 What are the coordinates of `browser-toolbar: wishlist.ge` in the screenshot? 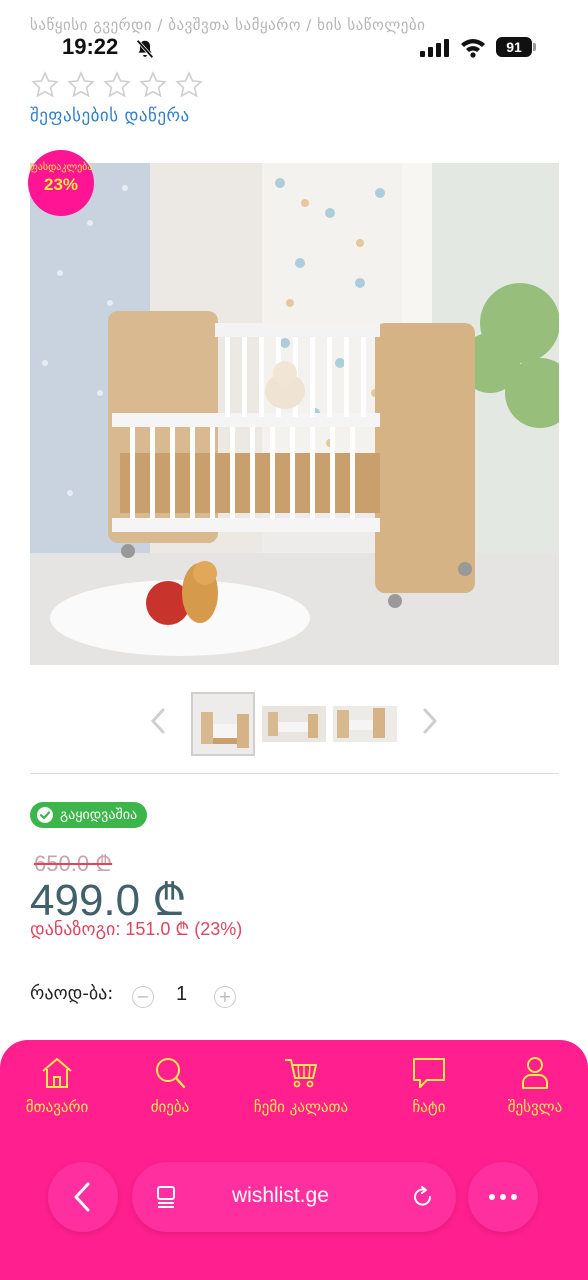 It's located at (294, 1196).